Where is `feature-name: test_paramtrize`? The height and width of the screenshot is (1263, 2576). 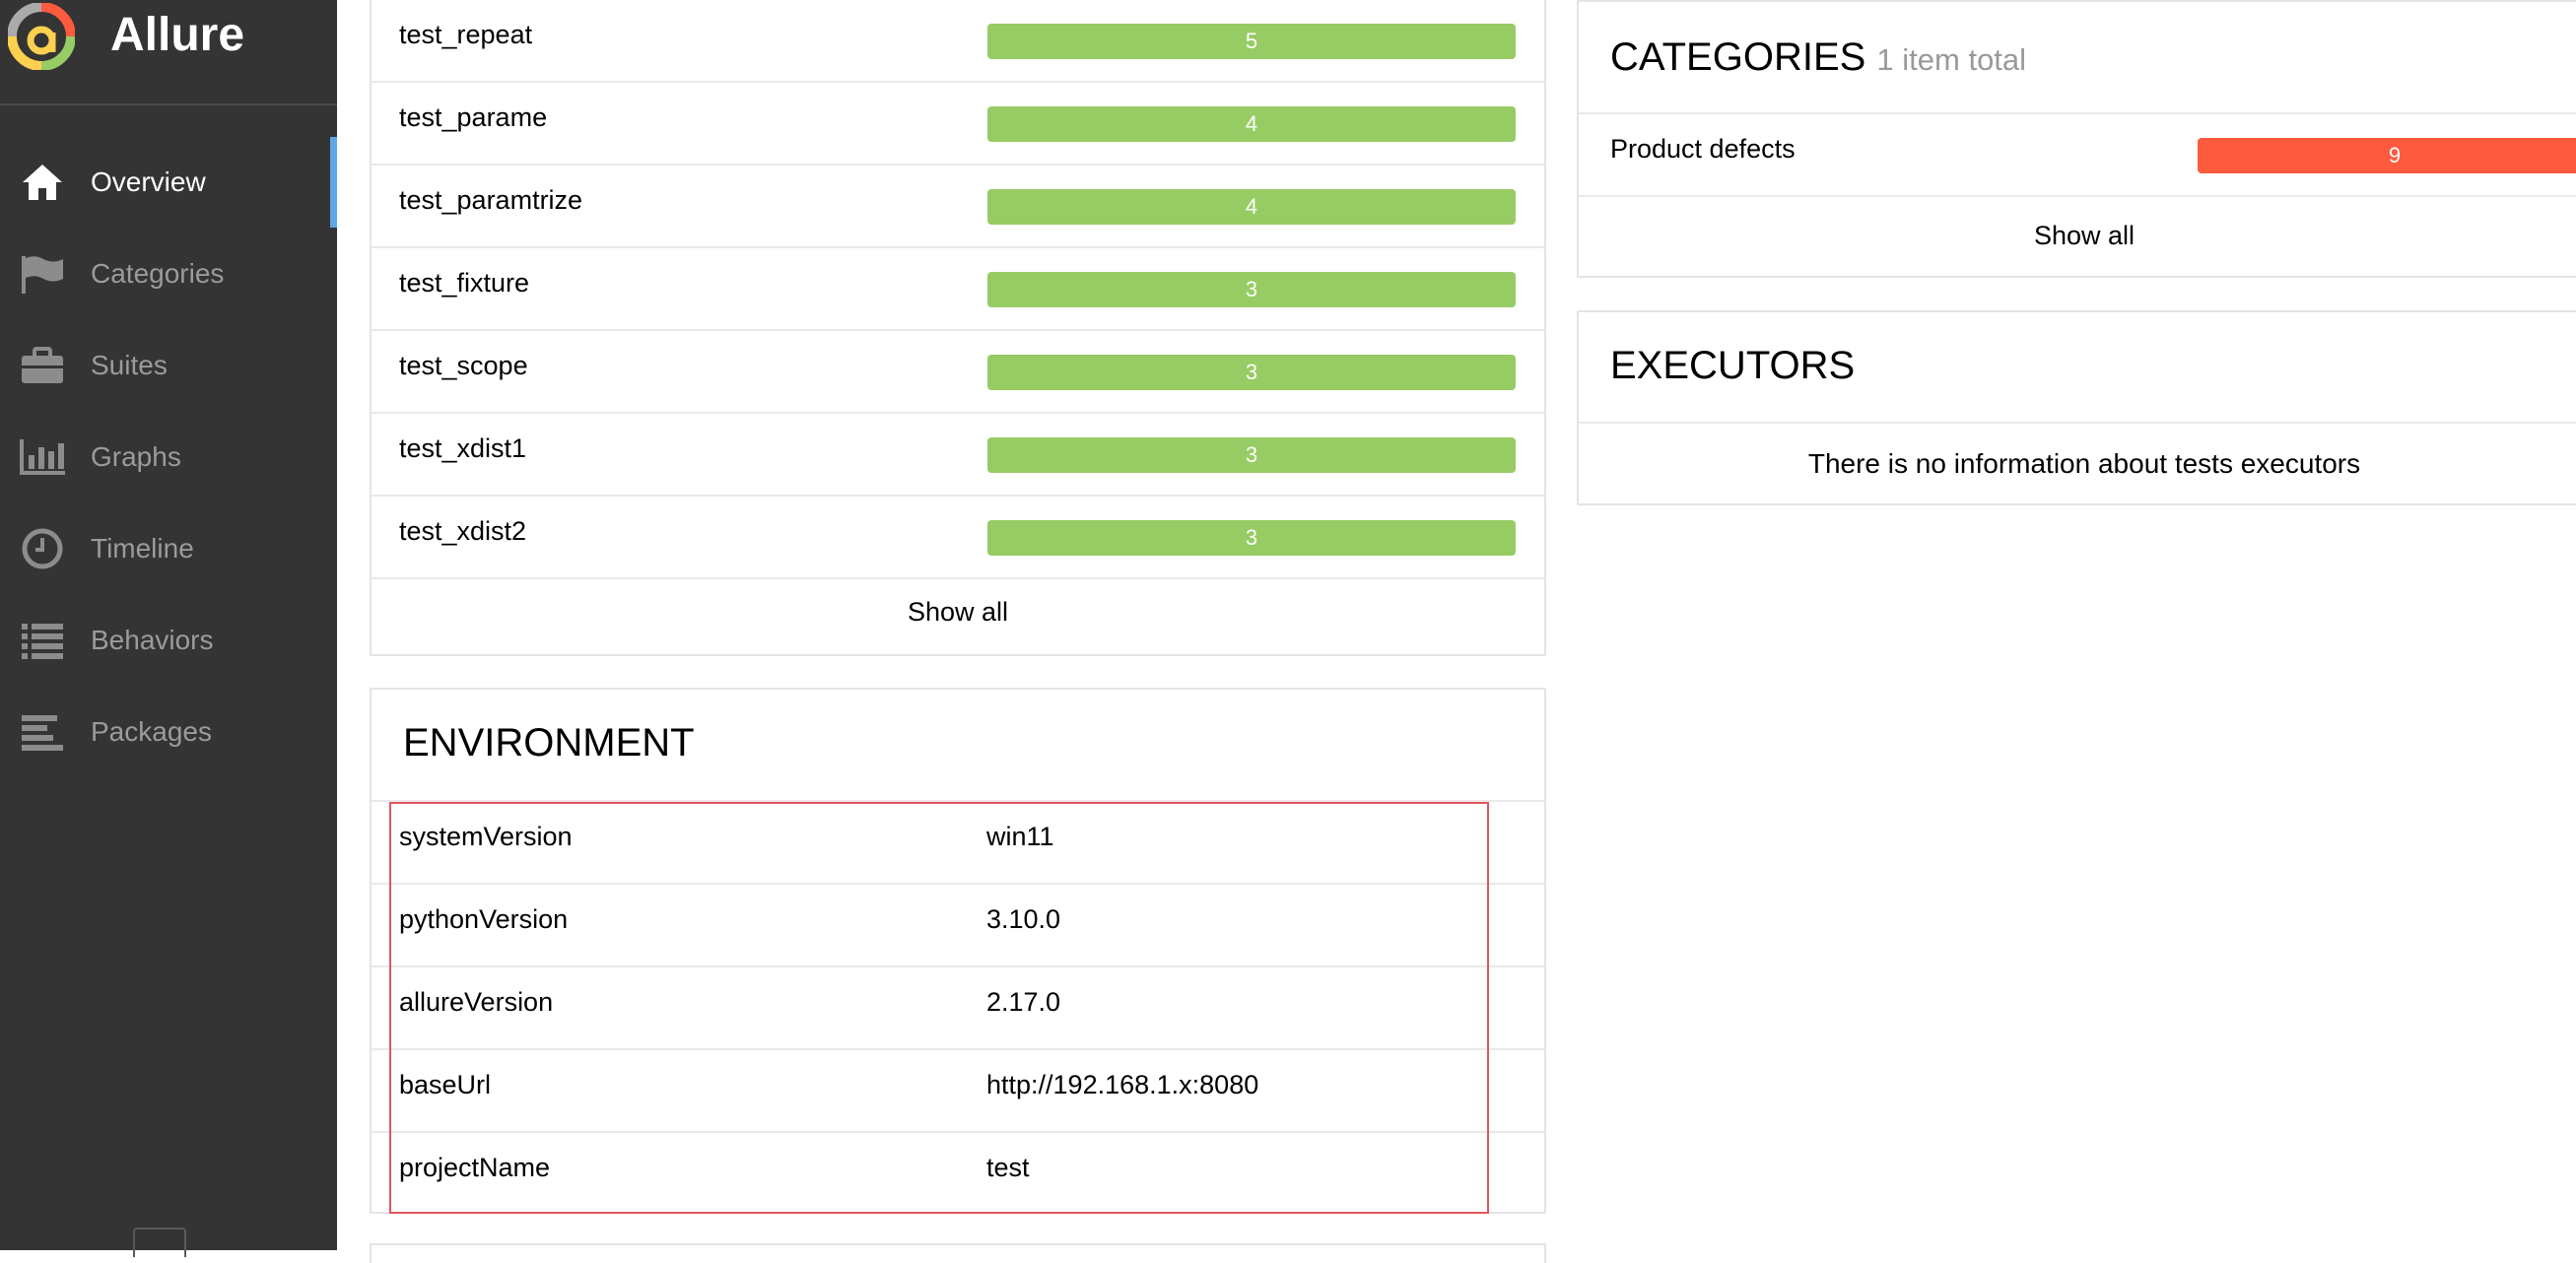 feature-name: test_paramtrize is located at coordinates (491, 200).